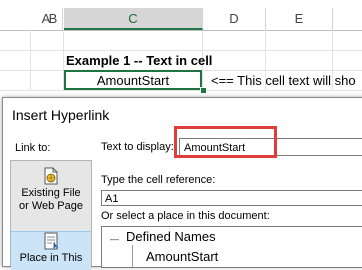  Describe the element at coordinates (185, 216) in the screenshot. I see `place-in-document-label: Or select a place in this document:` at that location.